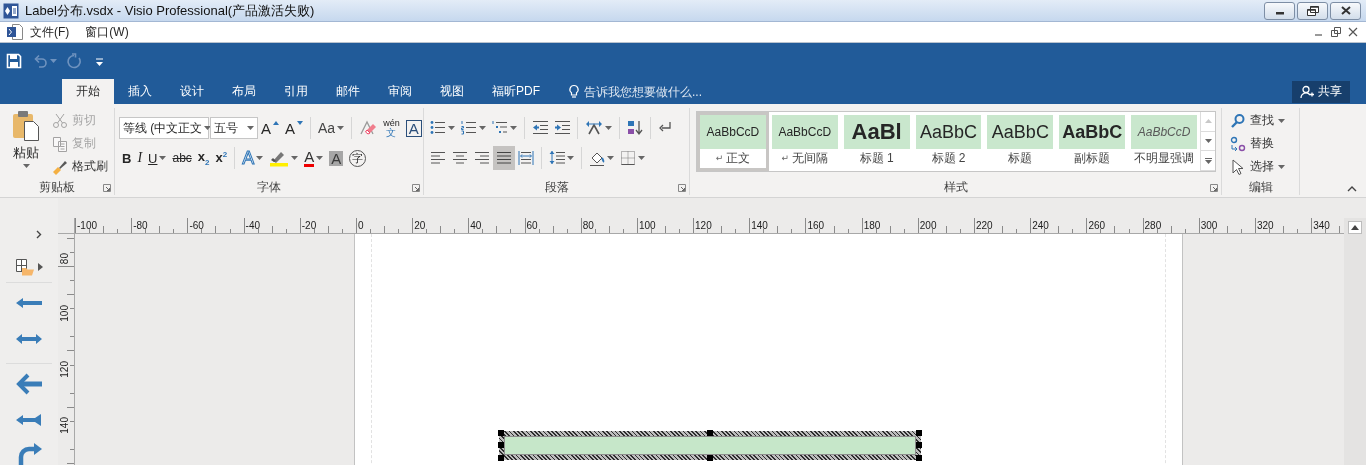 Image resolution: width=1366 pixels, height=465 pixels. What do you see at coordinates (391, 128) in the screenshot?
I see `phonetic-guide-button: wén 文` at bounding box center [391, 128].